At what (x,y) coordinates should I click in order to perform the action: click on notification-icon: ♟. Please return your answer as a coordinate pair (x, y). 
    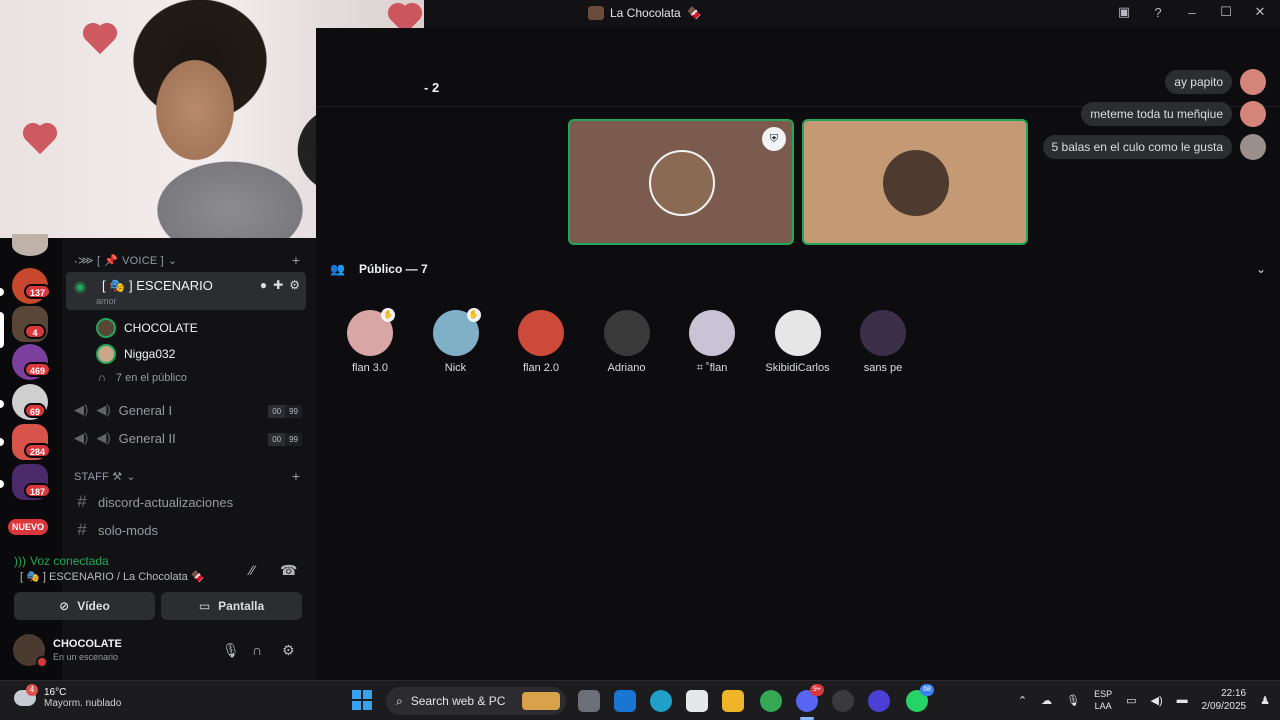
    Looking at the image, I should click on (1265, 700).